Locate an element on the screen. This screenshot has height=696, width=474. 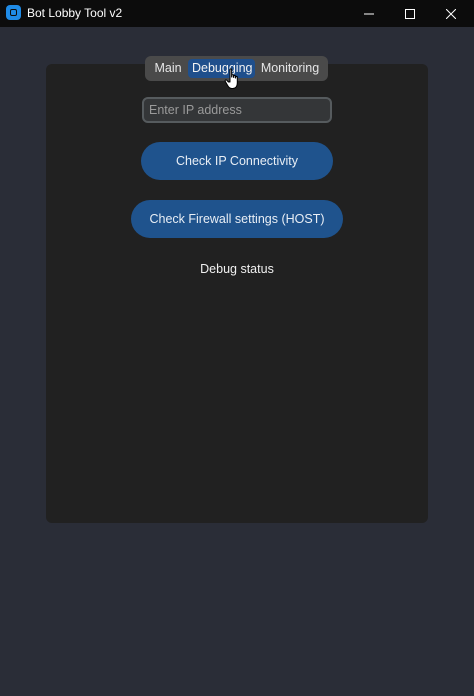
tab-debugging: Debugging is located at coordinates (221, 68).